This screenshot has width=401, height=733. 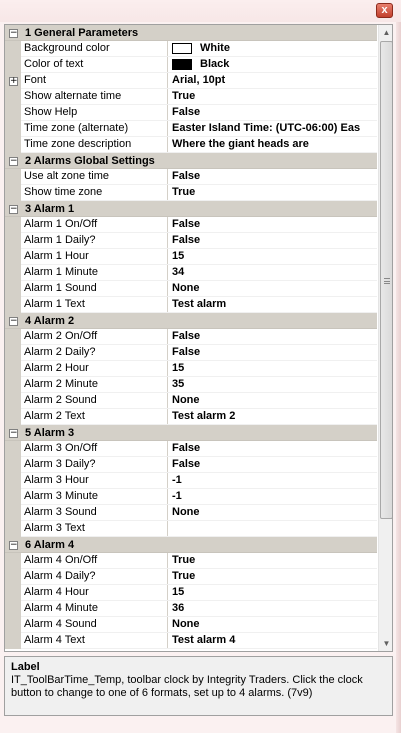 I want to click on property-row: Alarm 4 Text Test alarm 4, so click(x=191, y=641).